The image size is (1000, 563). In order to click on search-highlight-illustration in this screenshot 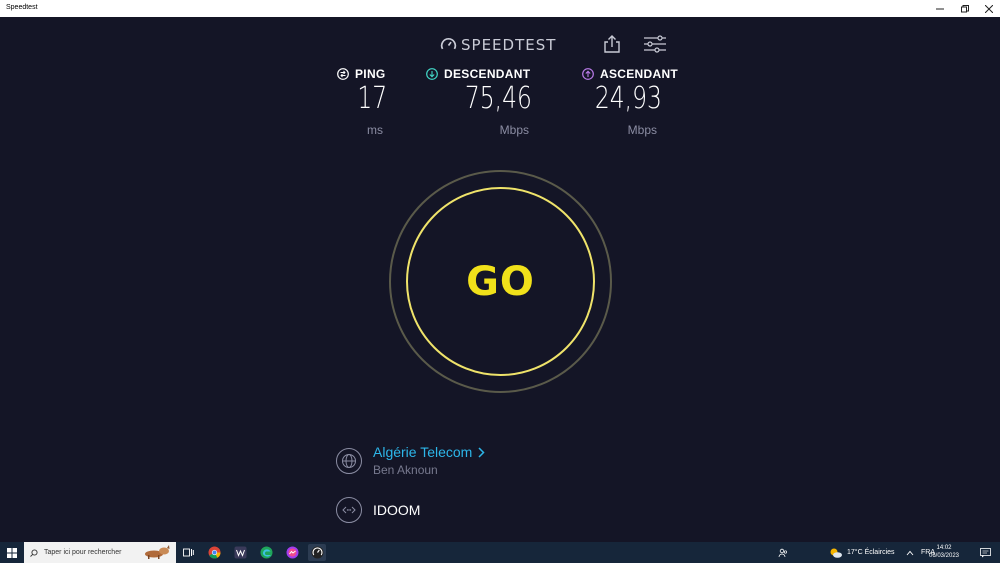, I will do `click(157, 552)`.